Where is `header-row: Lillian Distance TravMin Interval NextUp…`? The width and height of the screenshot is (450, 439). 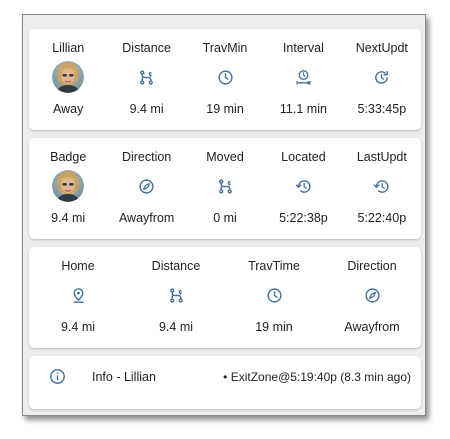 header-row: Lillian Distance TravMin Interval NextUp… is located at coordinates (225, 48).